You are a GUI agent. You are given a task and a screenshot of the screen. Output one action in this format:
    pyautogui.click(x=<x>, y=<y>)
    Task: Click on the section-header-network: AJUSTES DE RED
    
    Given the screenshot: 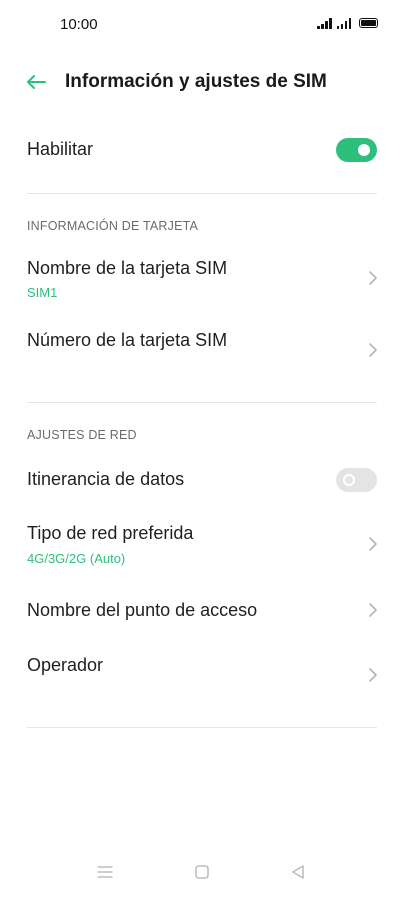 What is the action you would take?
    pyautogui.click(x=82, y=435)
    